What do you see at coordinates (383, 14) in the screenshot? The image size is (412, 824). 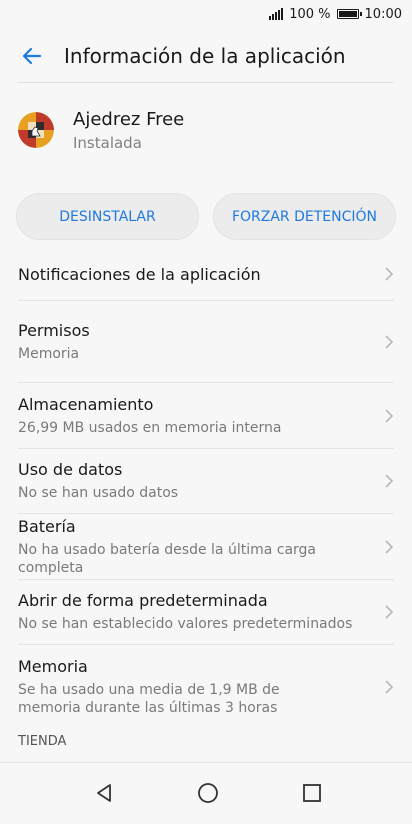 I see `clock: 10:00` at bounding box center [383, 14].